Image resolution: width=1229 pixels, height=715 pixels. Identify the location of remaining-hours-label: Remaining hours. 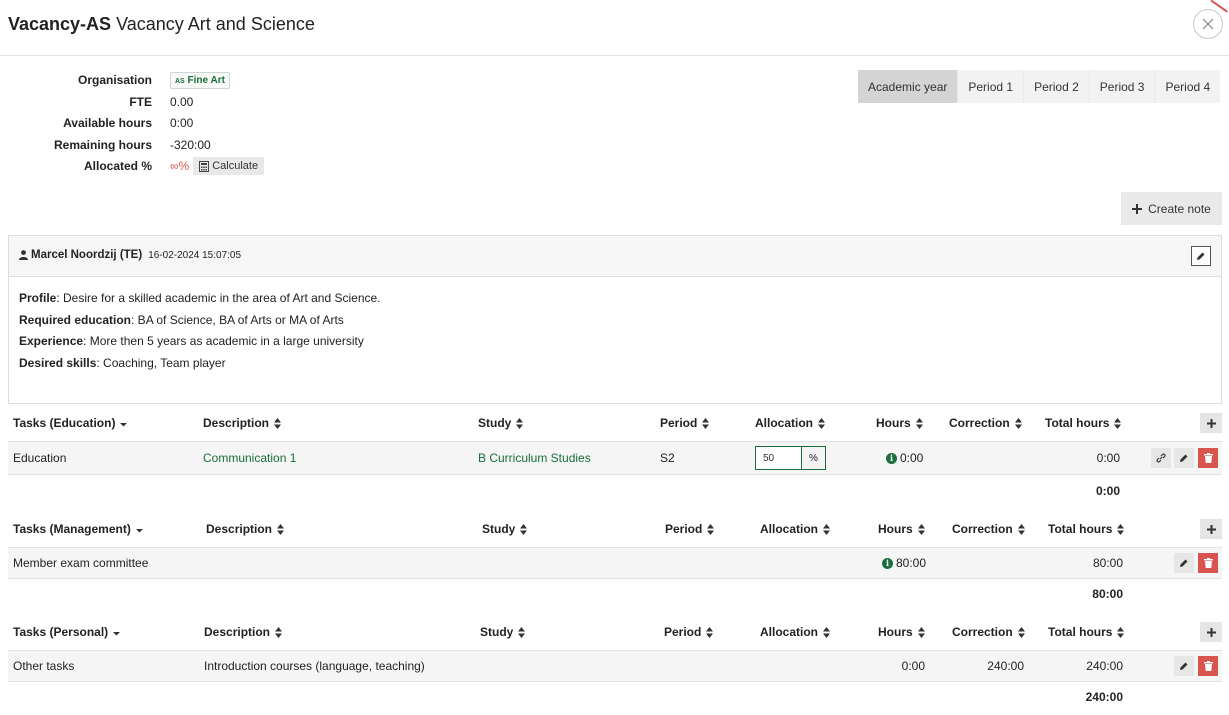
(102, 145).